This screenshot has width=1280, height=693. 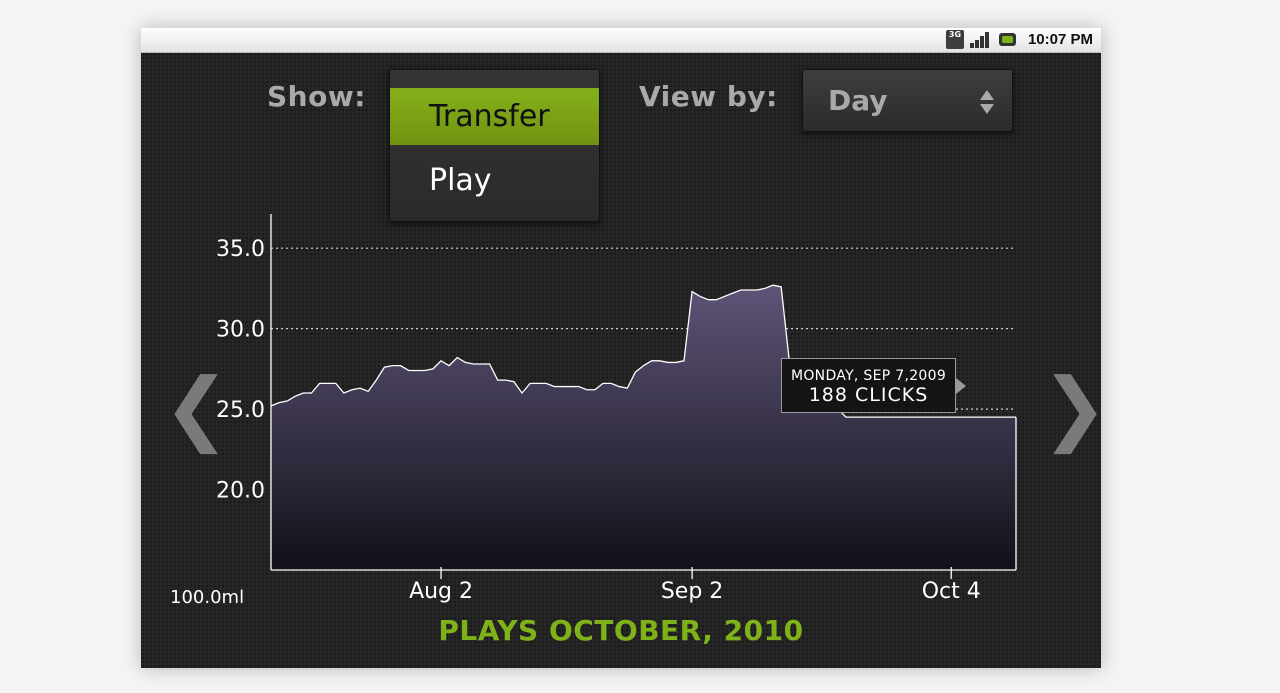 I want to click on x-tick-label: Sep 2, so click(x=692, y=591).